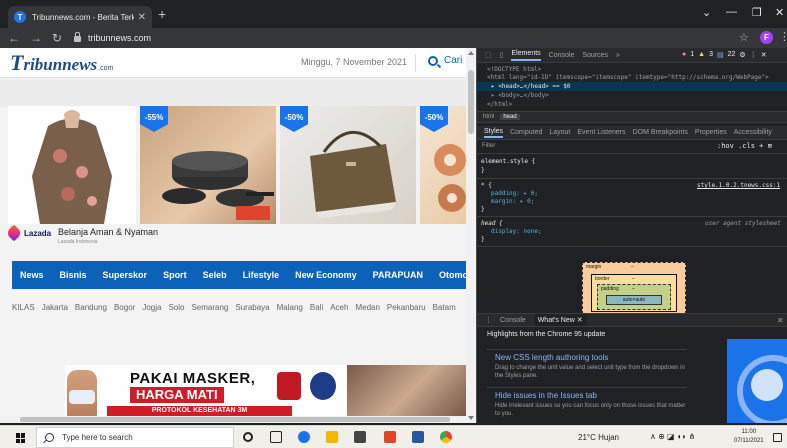 Image resolution: width=787 pixels, height=448 pixels. I want to click on tab-event-listeners: Event Listeners, so click(601, 132).